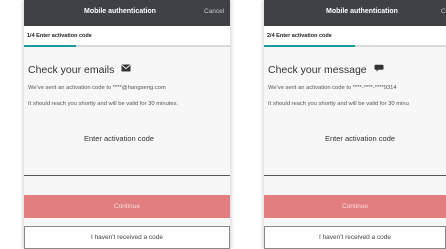 This screenshot has width=446, height=249. Describe the element at coordinates (214, 11) in the screenshot. I see `cancel-button: Cancel` at that location.